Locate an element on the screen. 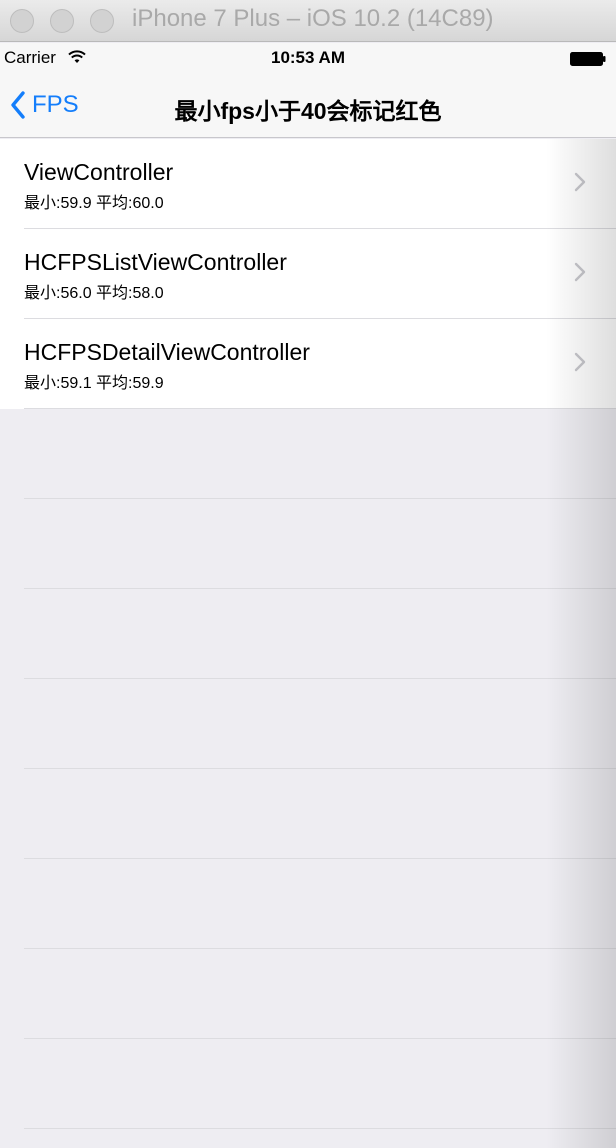  status-time: 10:53 AM is located at coordinates (307, 57).